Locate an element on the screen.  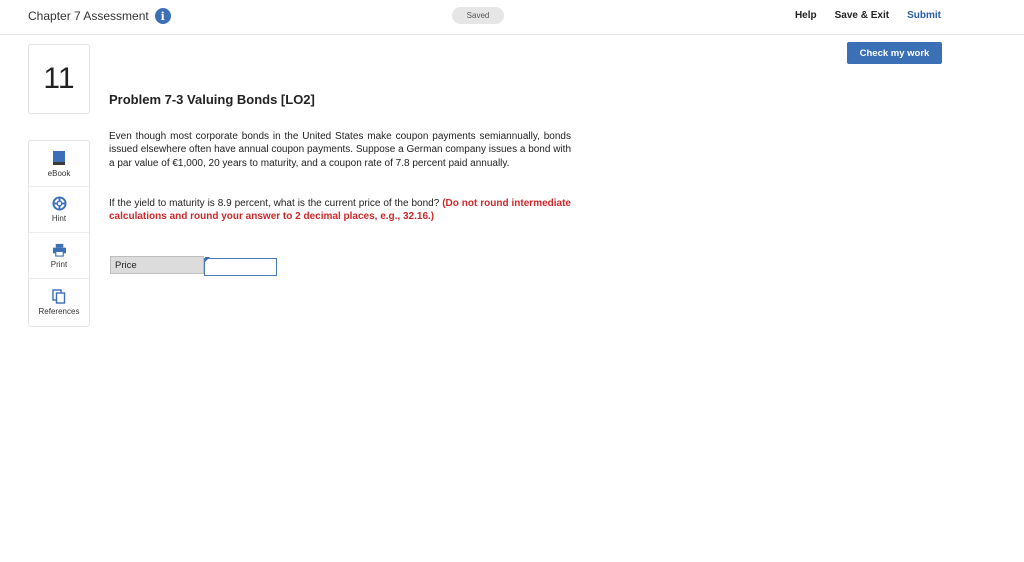
check-my-work-button: Check my work is located at coordinates (894, 53).